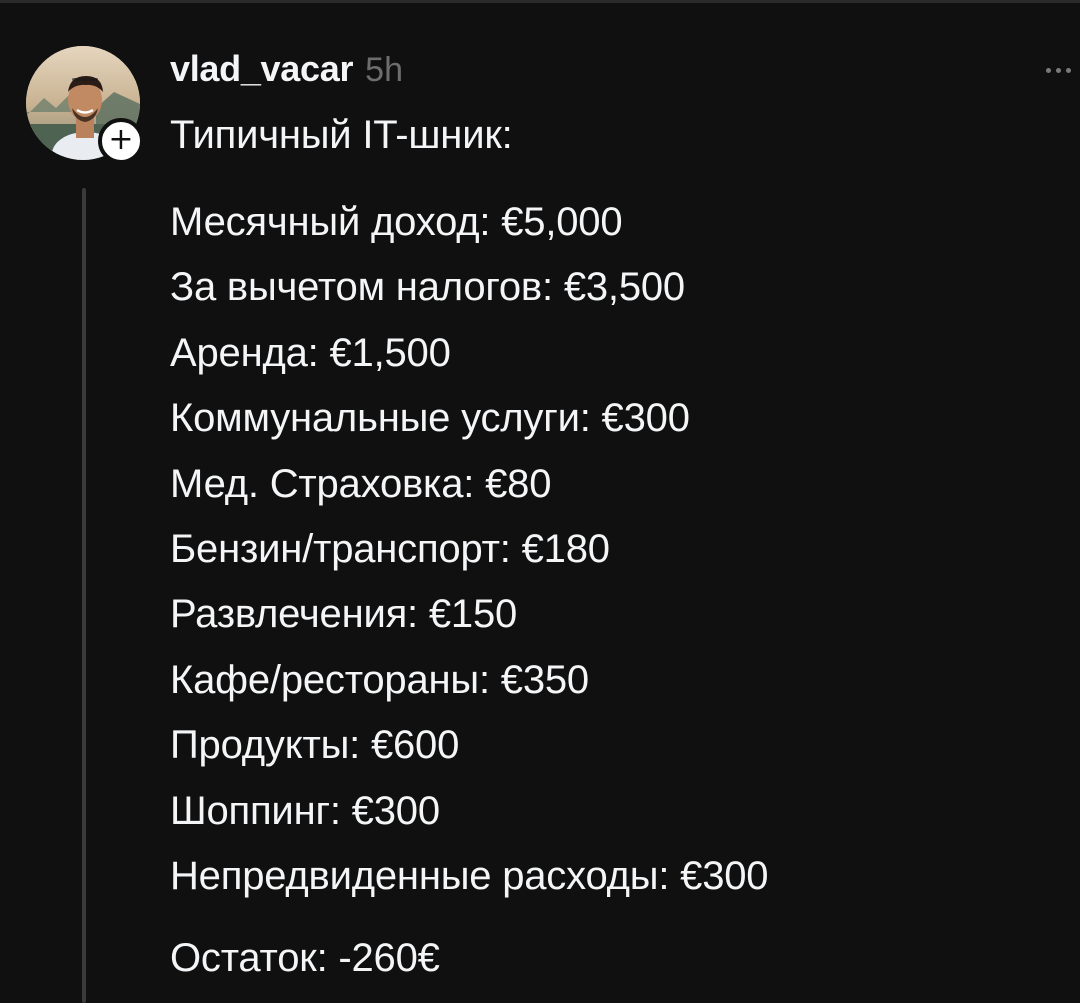 The image size is (1080, 1003). I want to click on budget-line: Месячный доход: €5,000, so click(396, 222).